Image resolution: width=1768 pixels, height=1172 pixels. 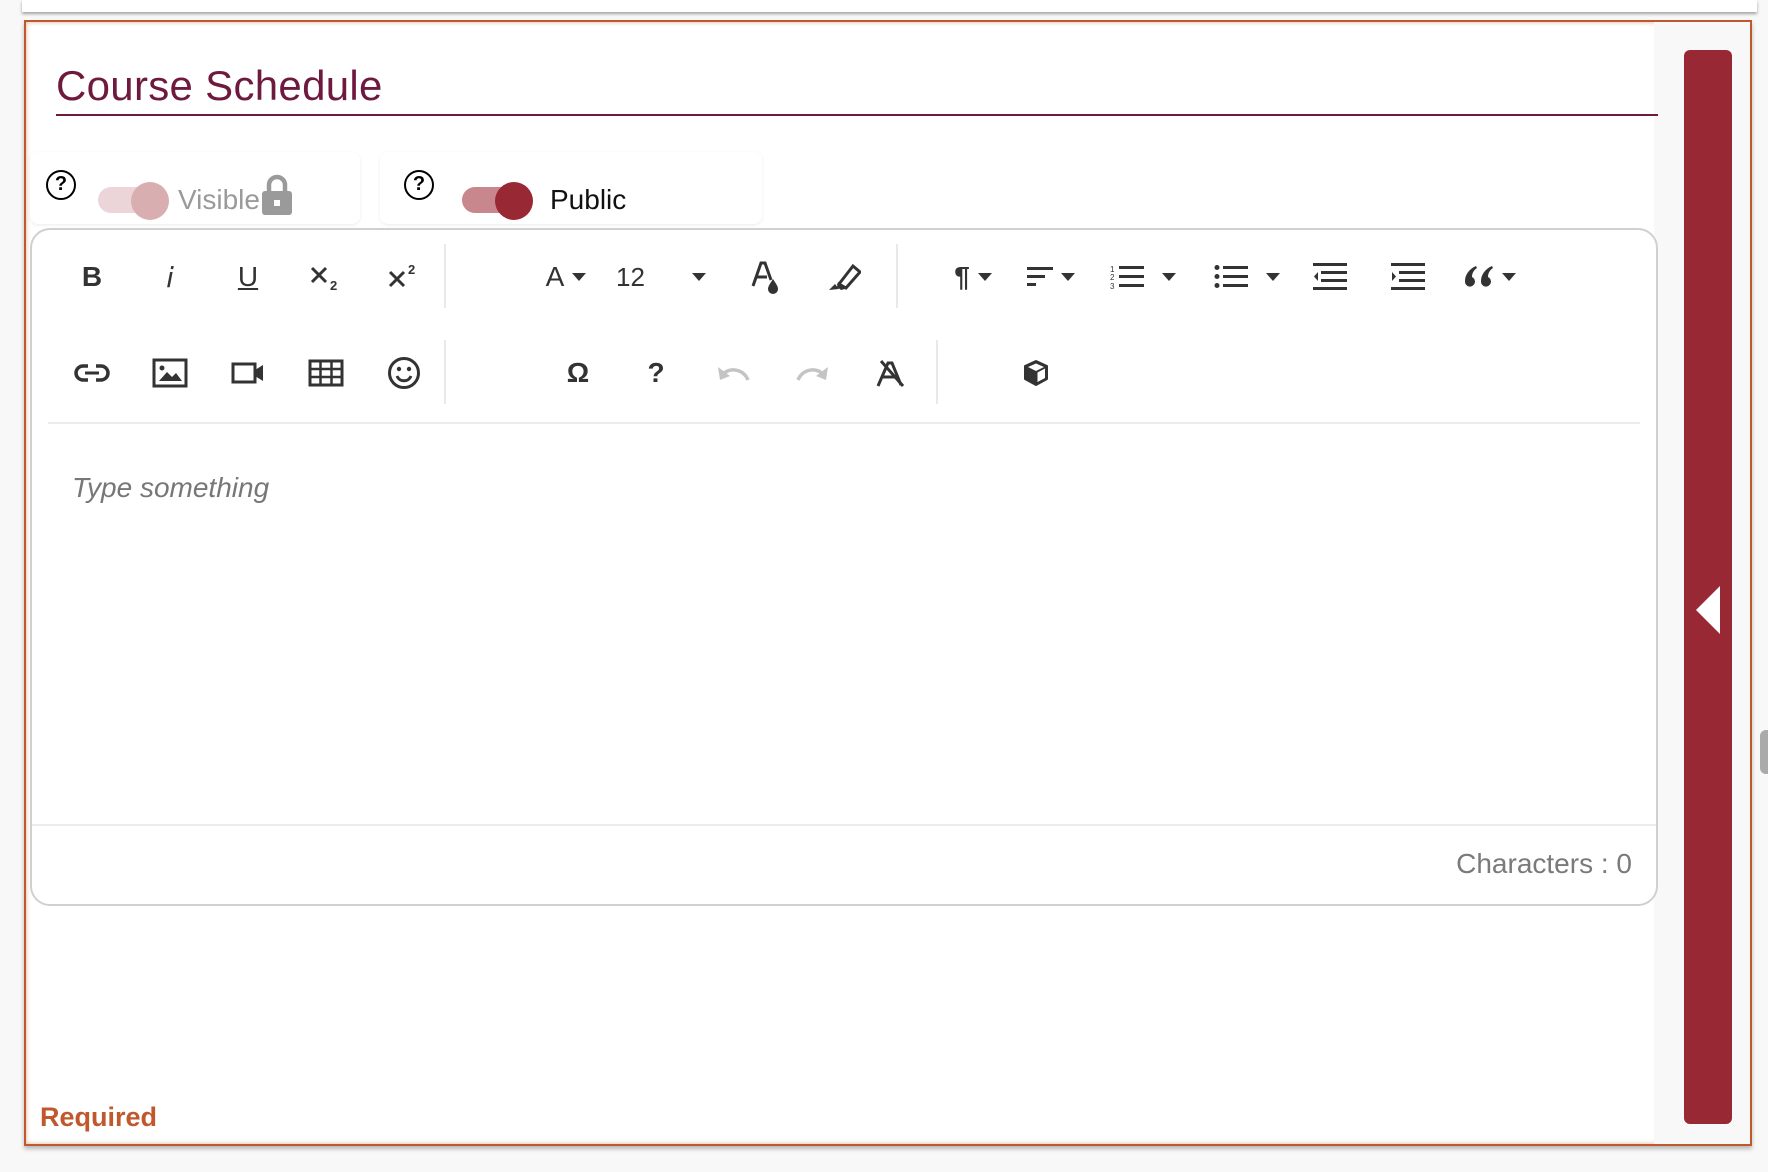 I want to click on link-icon, so click(x=92, y=373).